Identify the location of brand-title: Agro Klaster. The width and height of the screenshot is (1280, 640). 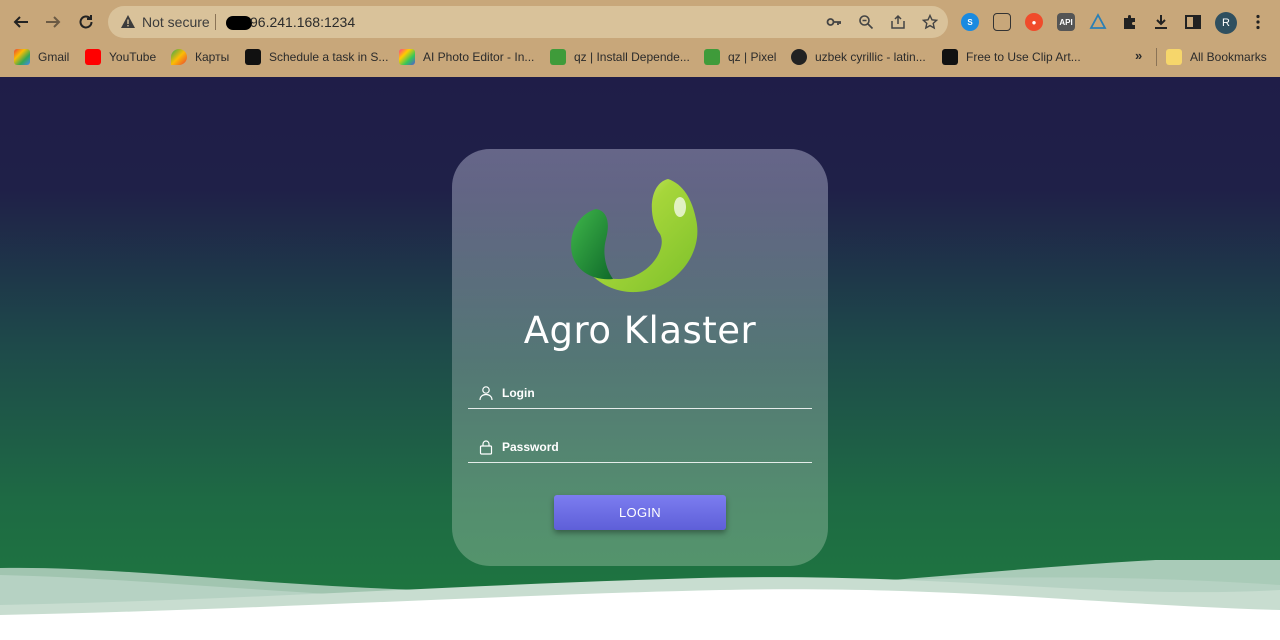
(640, 330).